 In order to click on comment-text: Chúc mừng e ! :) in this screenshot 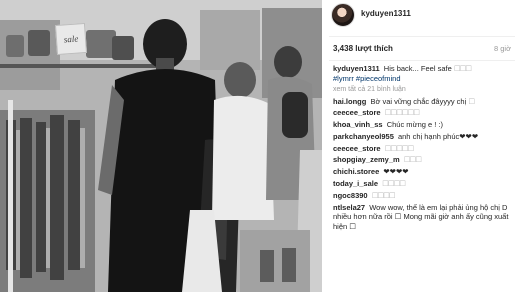, I will do `click(414, 125)`.